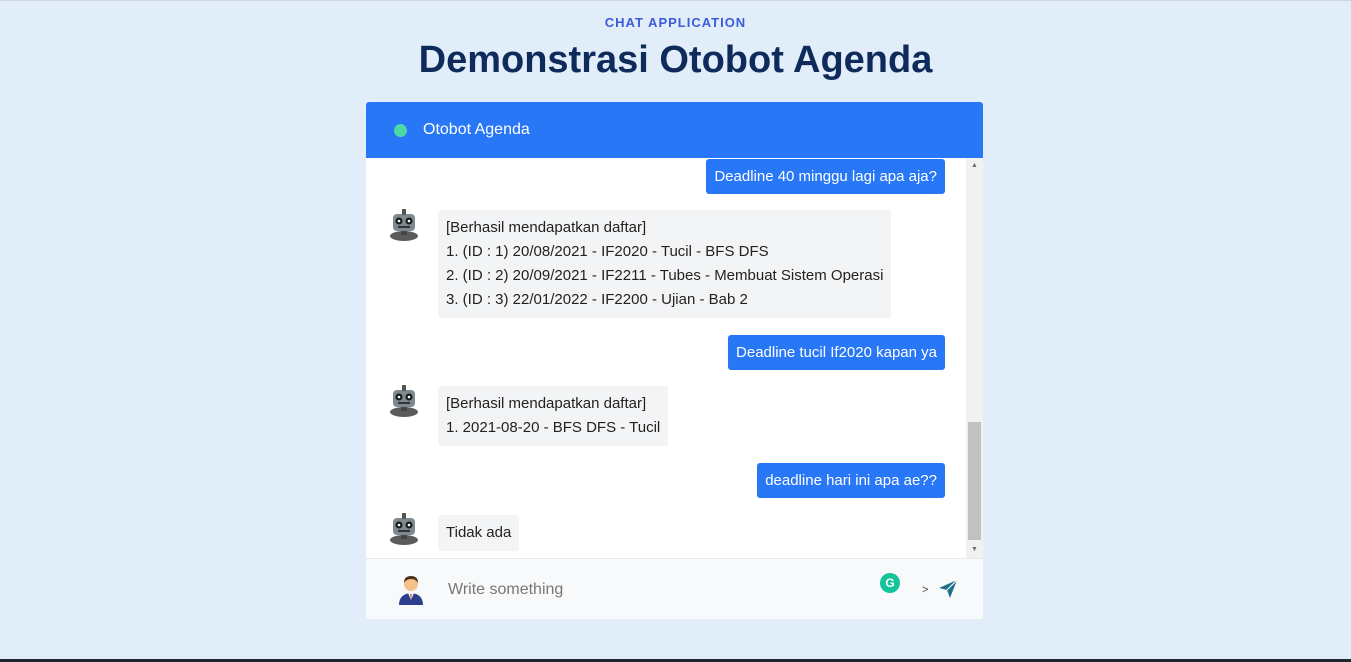  Describe the element at coordinates (674, 130) in the screenshot. I see `chat-header: Otobot Agenda` at that location.